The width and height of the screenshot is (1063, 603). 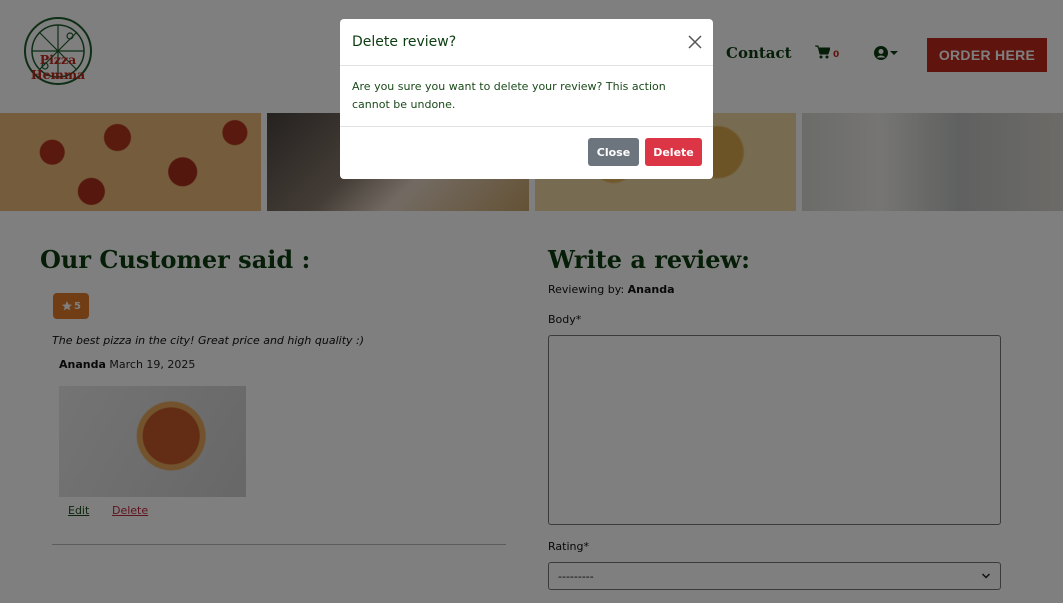 What do you see at coordinates (695, 42) in the screenshot?
I see `close-icon` at bounding box center [695, 42].